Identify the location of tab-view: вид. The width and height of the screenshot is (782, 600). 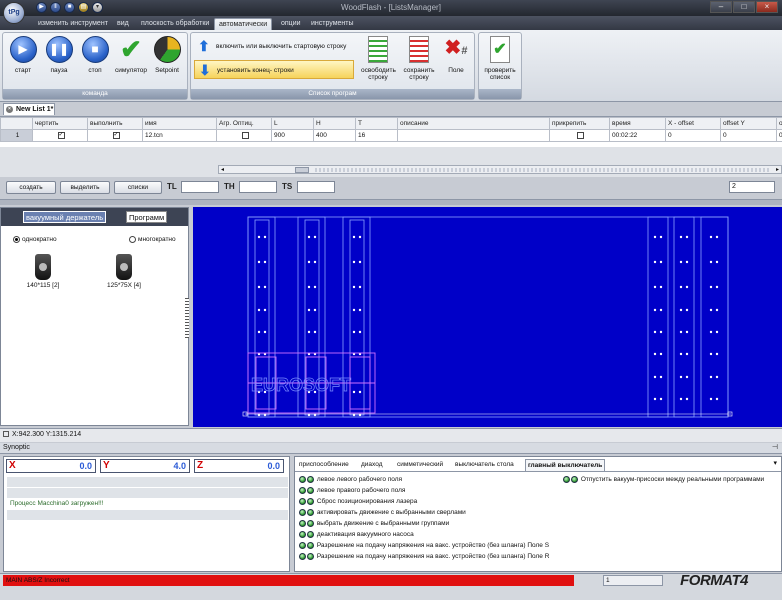
(123, 24).